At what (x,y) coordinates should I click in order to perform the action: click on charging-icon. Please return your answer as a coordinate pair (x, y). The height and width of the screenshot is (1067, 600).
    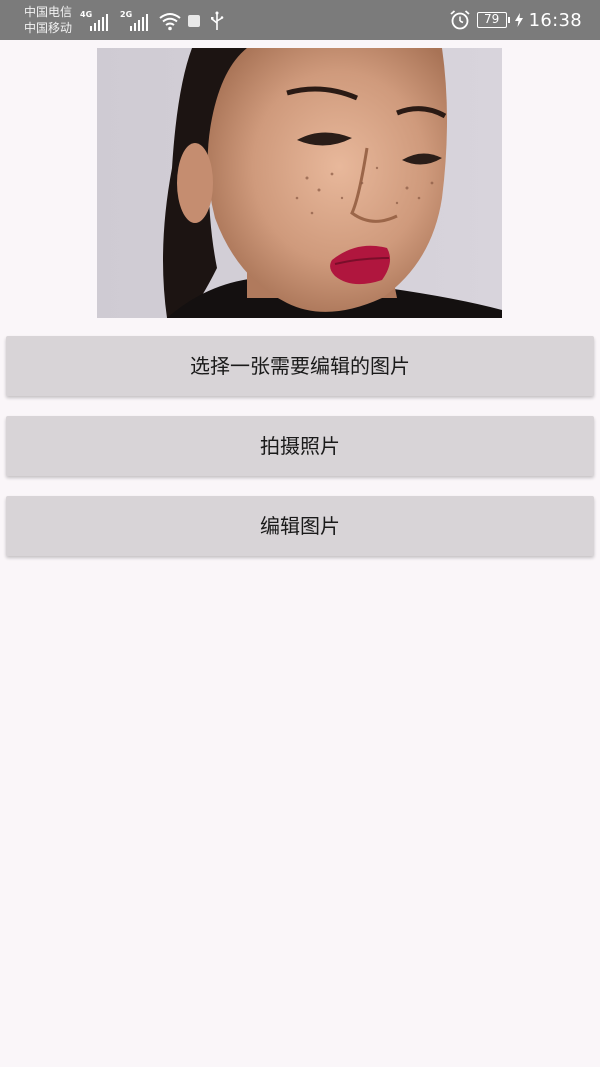
    Looking at the image, I should click on (518, 20).